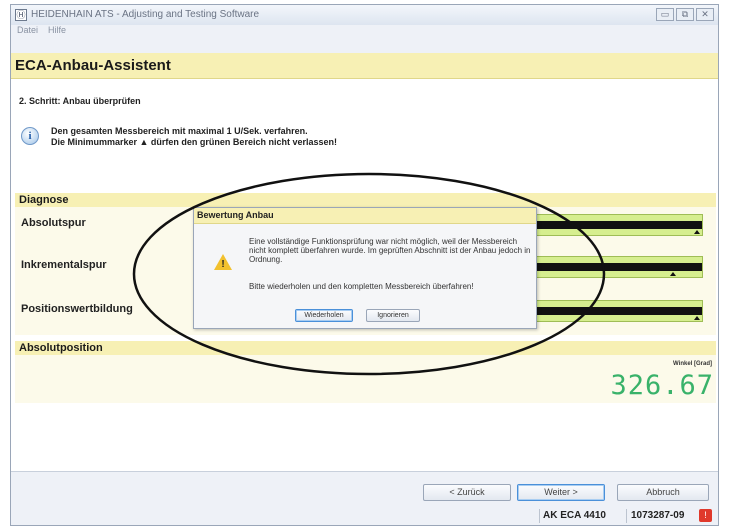 The width and height of the screenshot is (729, 530). What do you see at coordinates (393, 315) in the screenshot?
I see `ignore-button: Ignorieren` at bounding box center [393, 315].